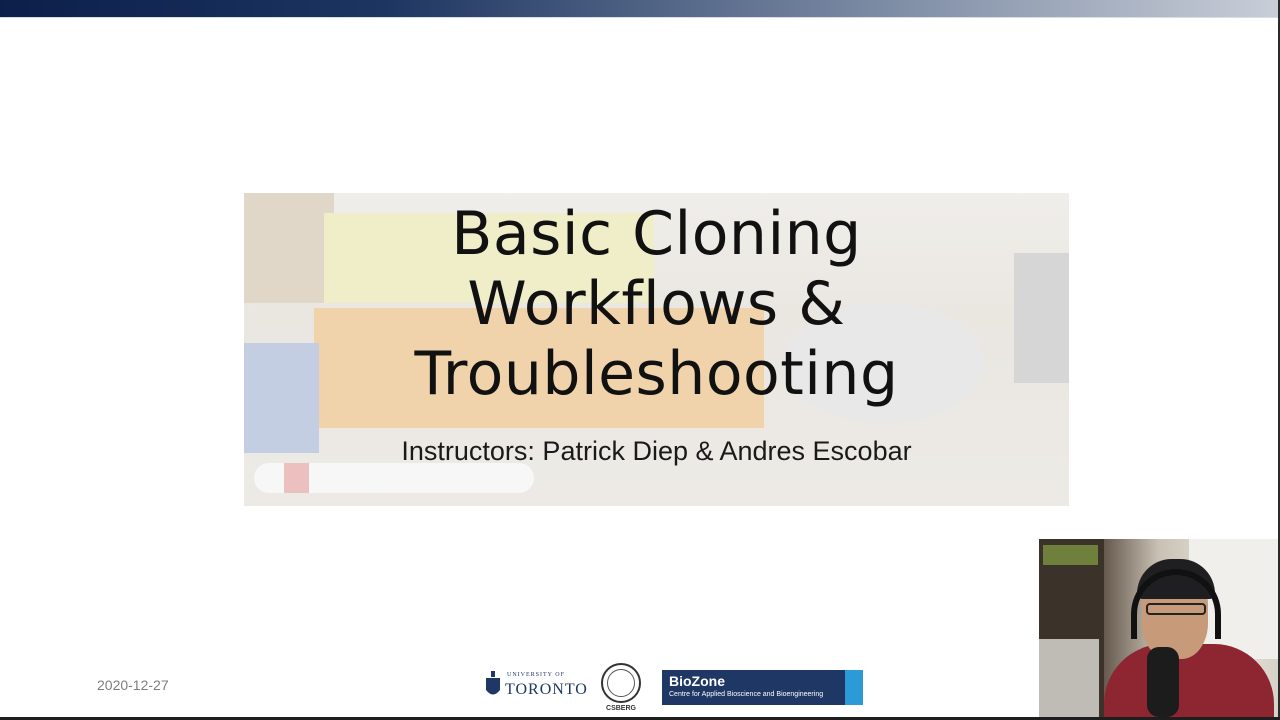 The height and width of the screenshot is (720, 1280). What do you see at coordinates (697, 681) in the screenshot?
I see `biozone-wordmark: BioZone` at bounding box center [697, 681].